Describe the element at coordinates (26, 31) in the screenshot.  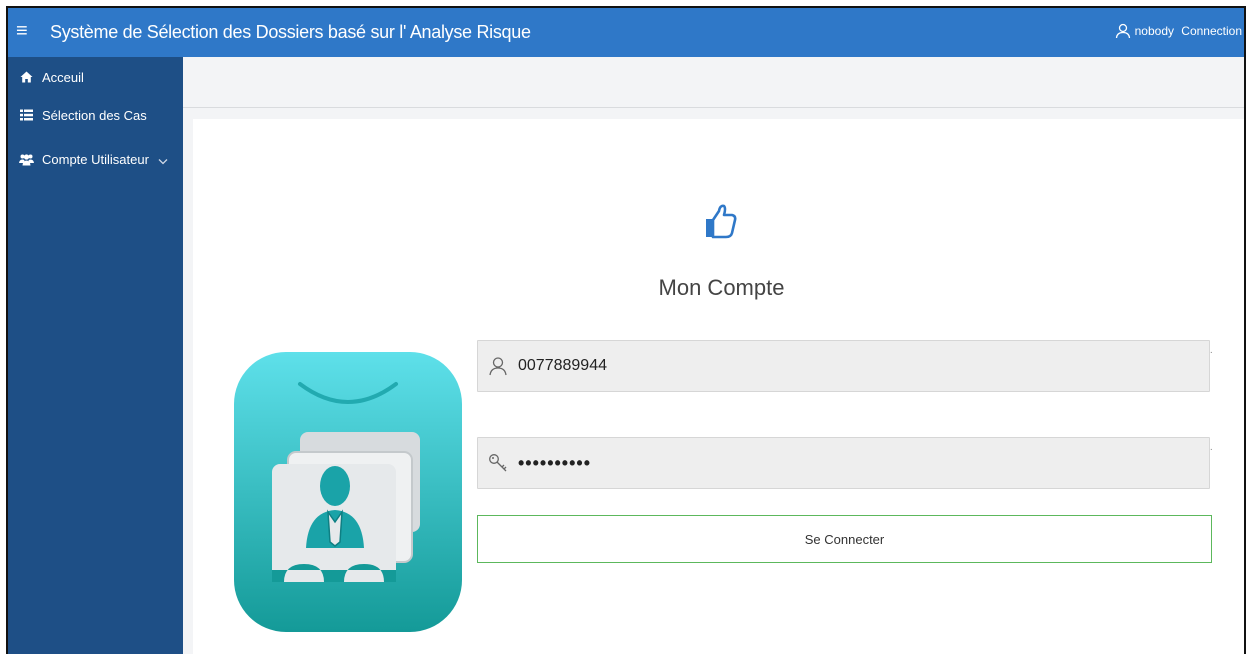
I see `hamburger-icon: ≡` at that location.